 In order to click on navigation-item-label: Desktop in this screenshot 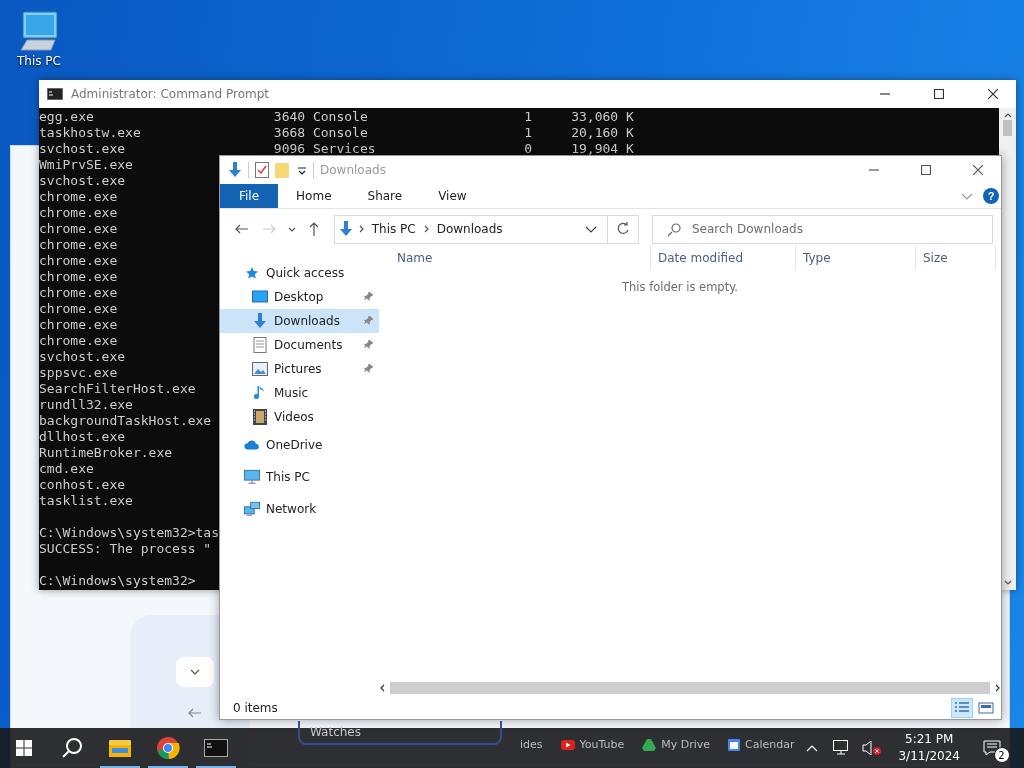, I will do `click(299, 297)`.